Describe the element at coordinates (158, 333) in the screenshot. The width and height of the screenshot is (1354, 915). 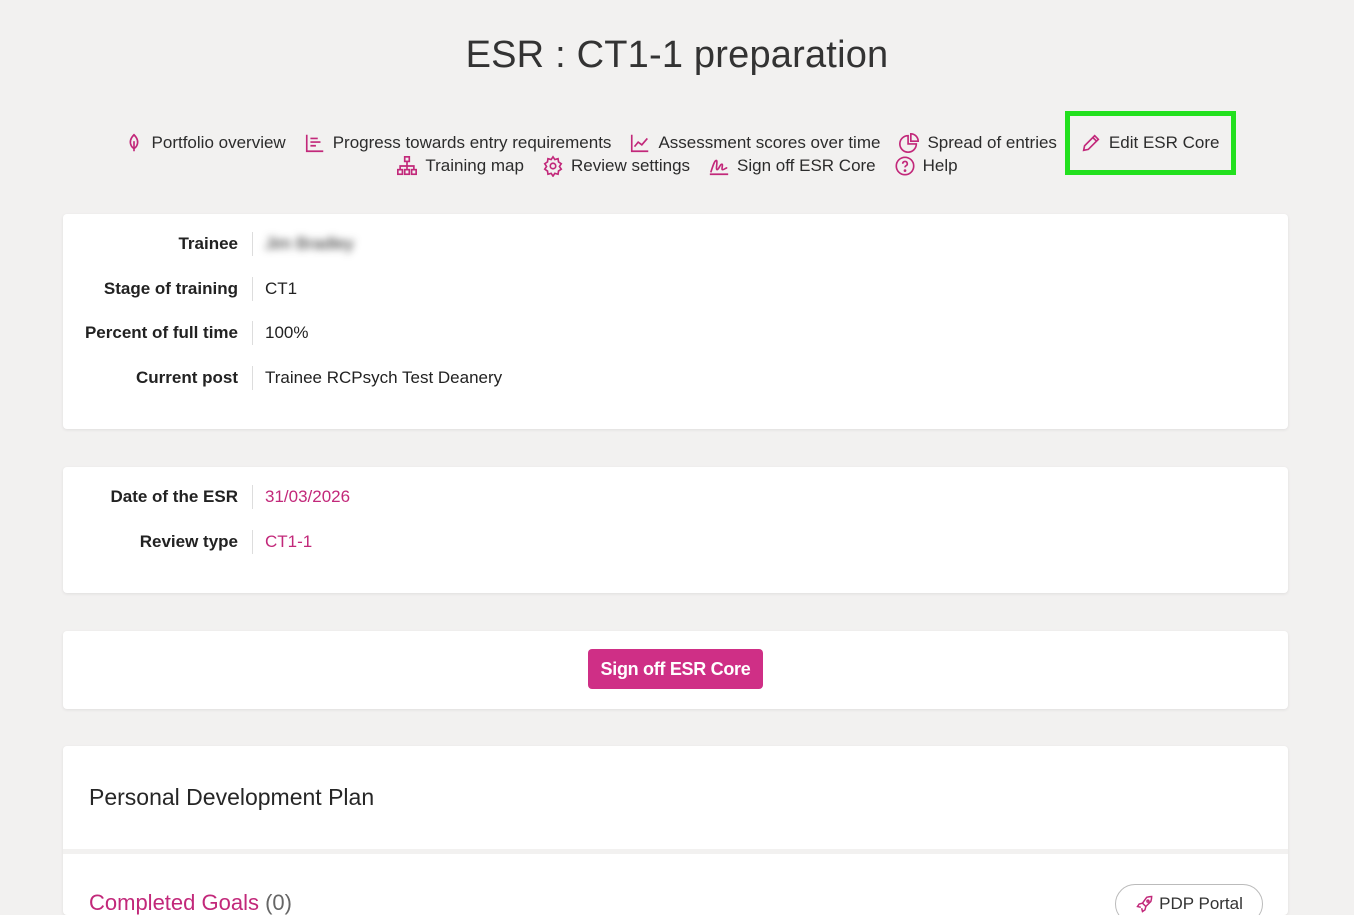
I see `percent-label: Percent of full time` at that location.